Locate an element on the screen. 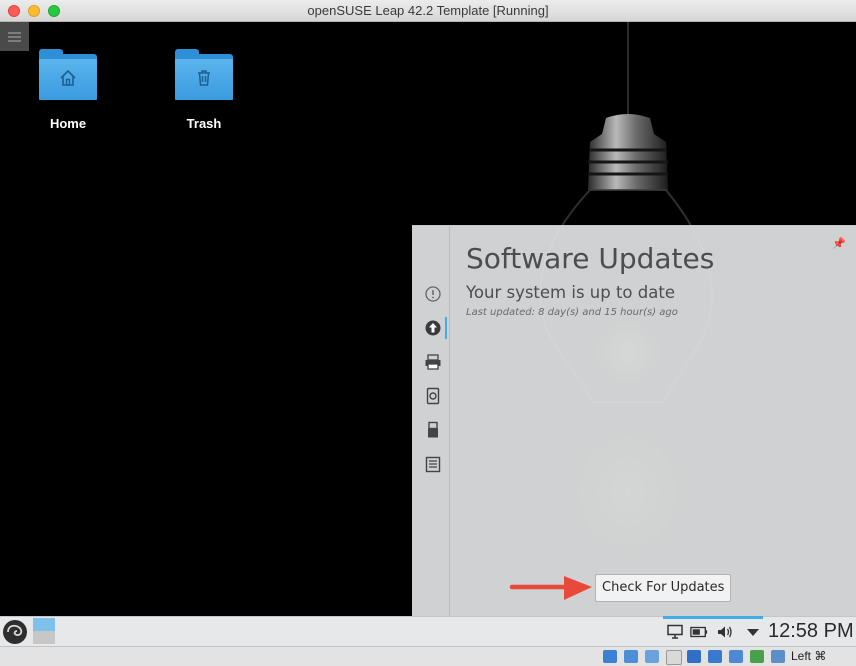 This screenshot has height=666, width=856. audio-icon is located at coordinates (652, 656).